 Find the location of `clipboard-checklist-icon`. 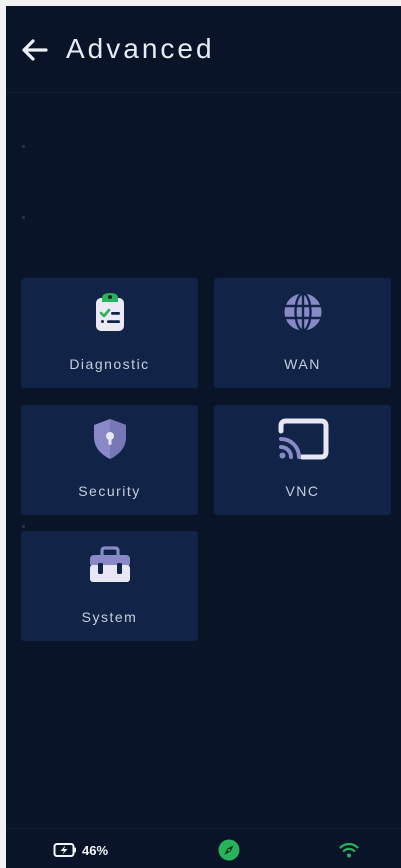

clipboard-checklist-icon is located at coordinates (109, 312).